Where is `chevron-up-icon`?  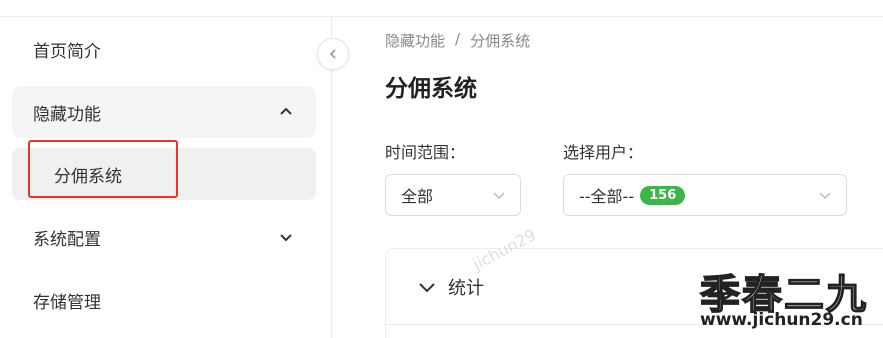 chevron-up-icon is located at coordinates (286, 111).